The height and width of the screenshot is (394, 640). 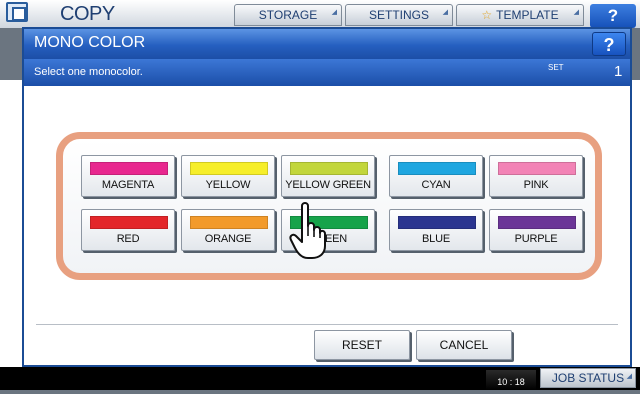 What do you see at coordinates (487, 15) in the screenshot?
I see `star-icon: ☆` at bounding box center [487, 15].